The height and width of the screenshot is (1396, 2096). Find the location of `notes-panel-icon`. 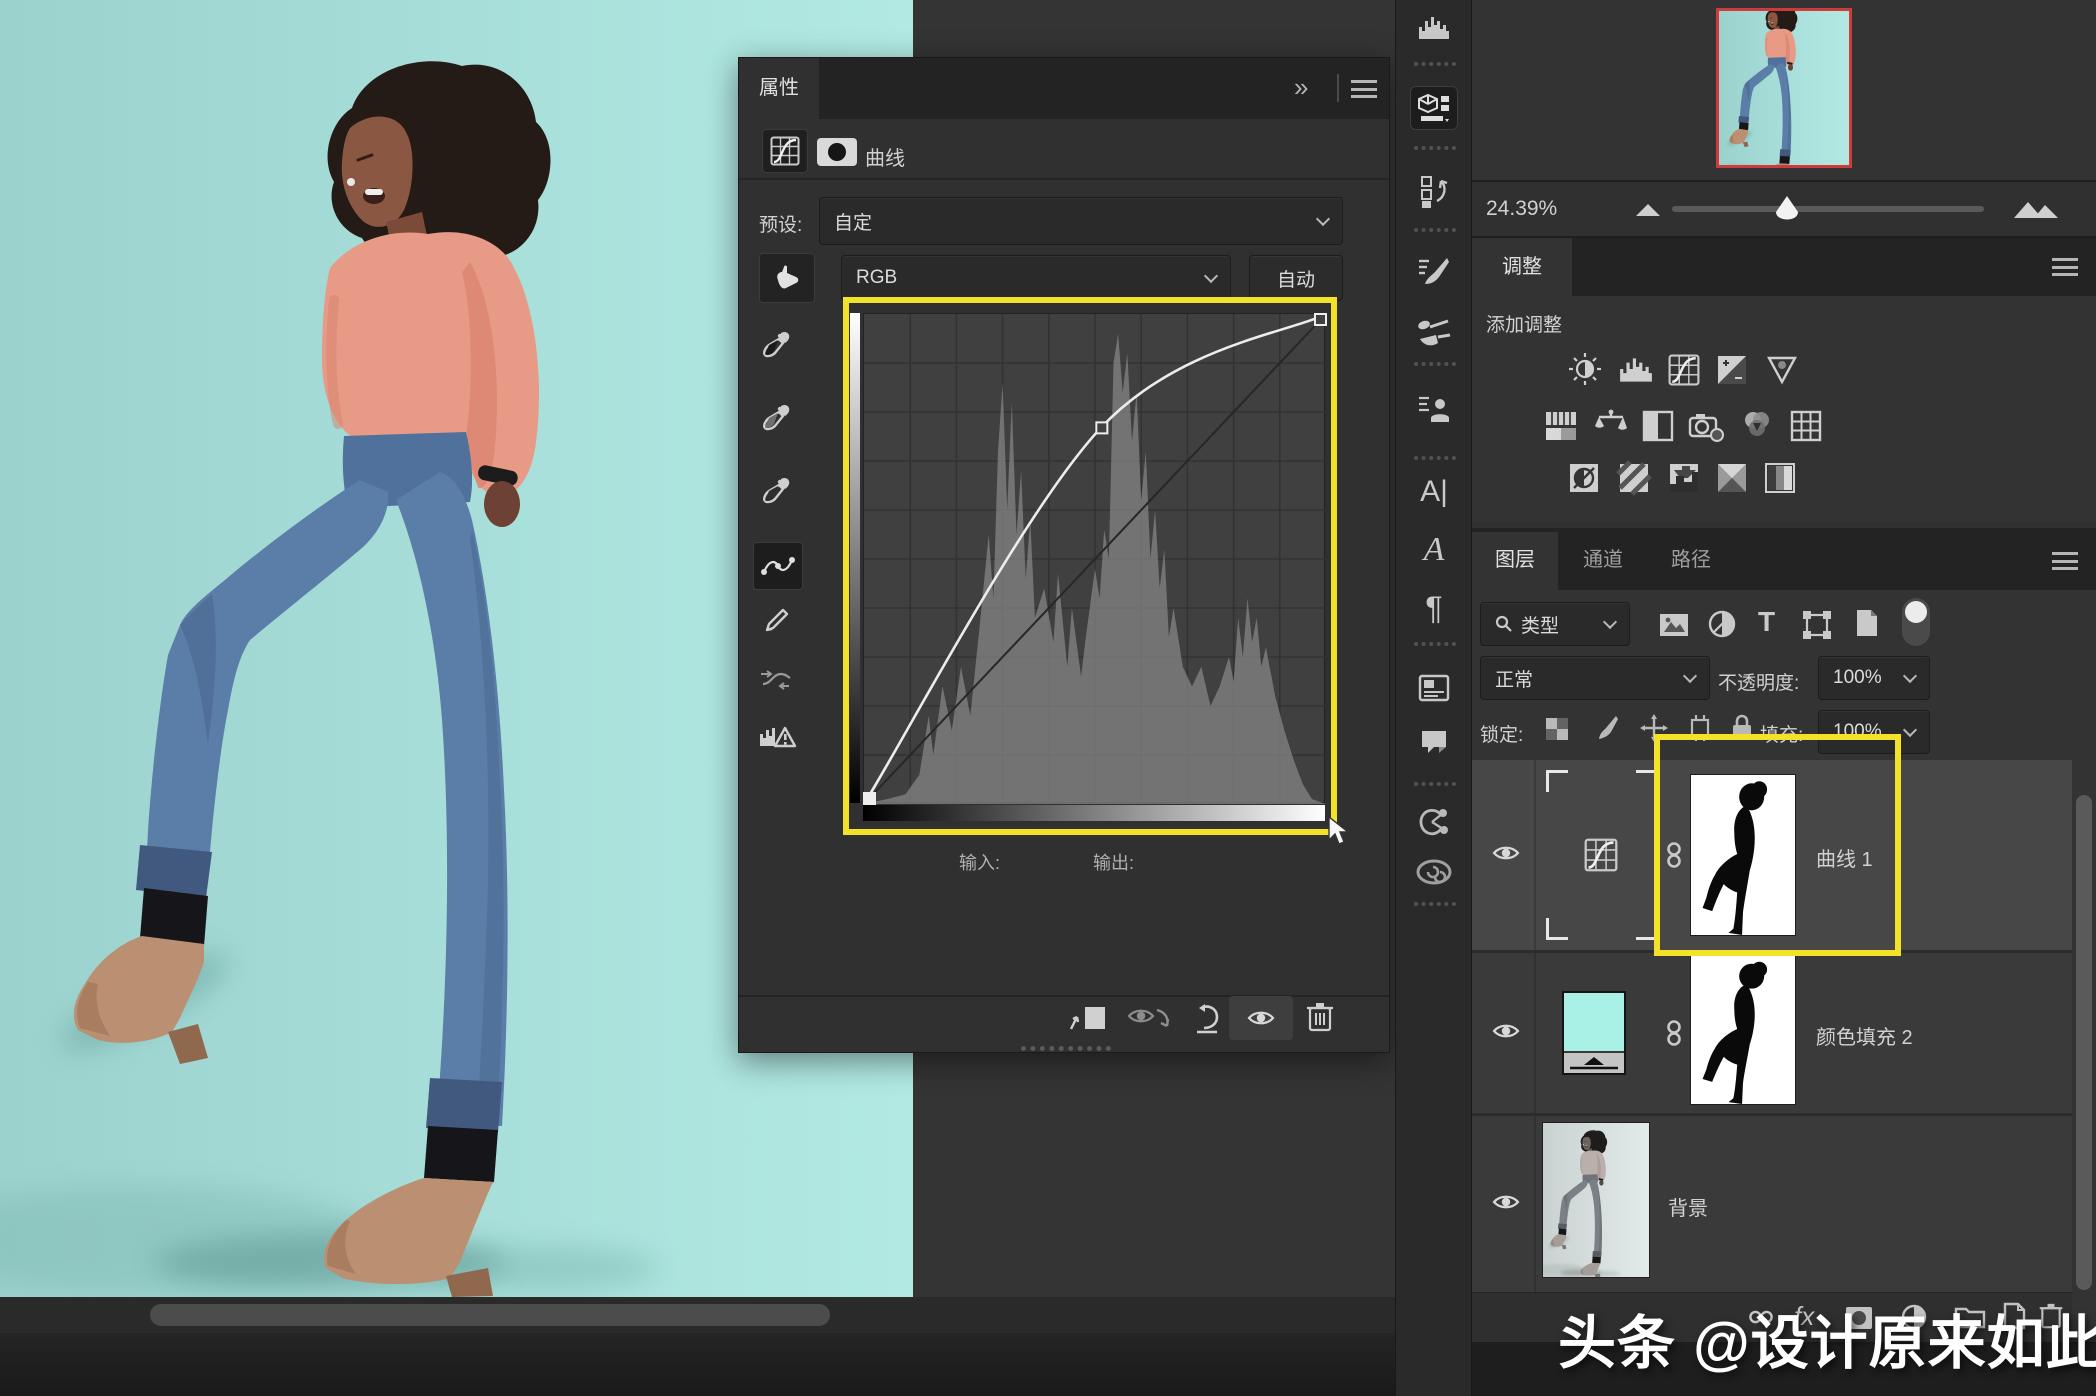

notes-panel-icon is located at coordinates (1434, 742).